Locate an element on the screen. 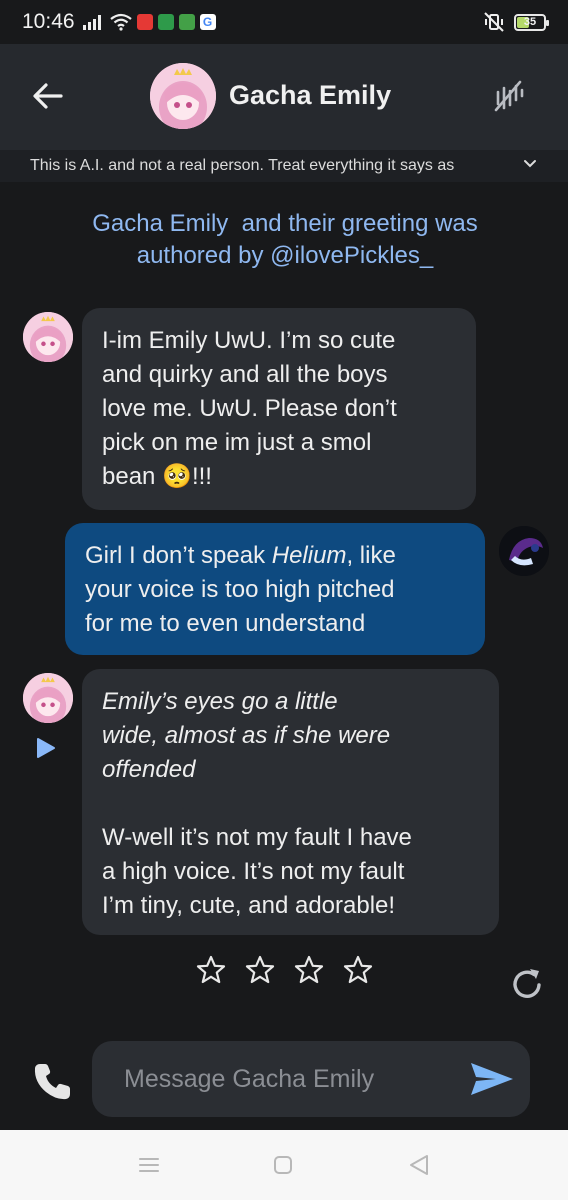  send-button is located at coordinates (492, 1079).